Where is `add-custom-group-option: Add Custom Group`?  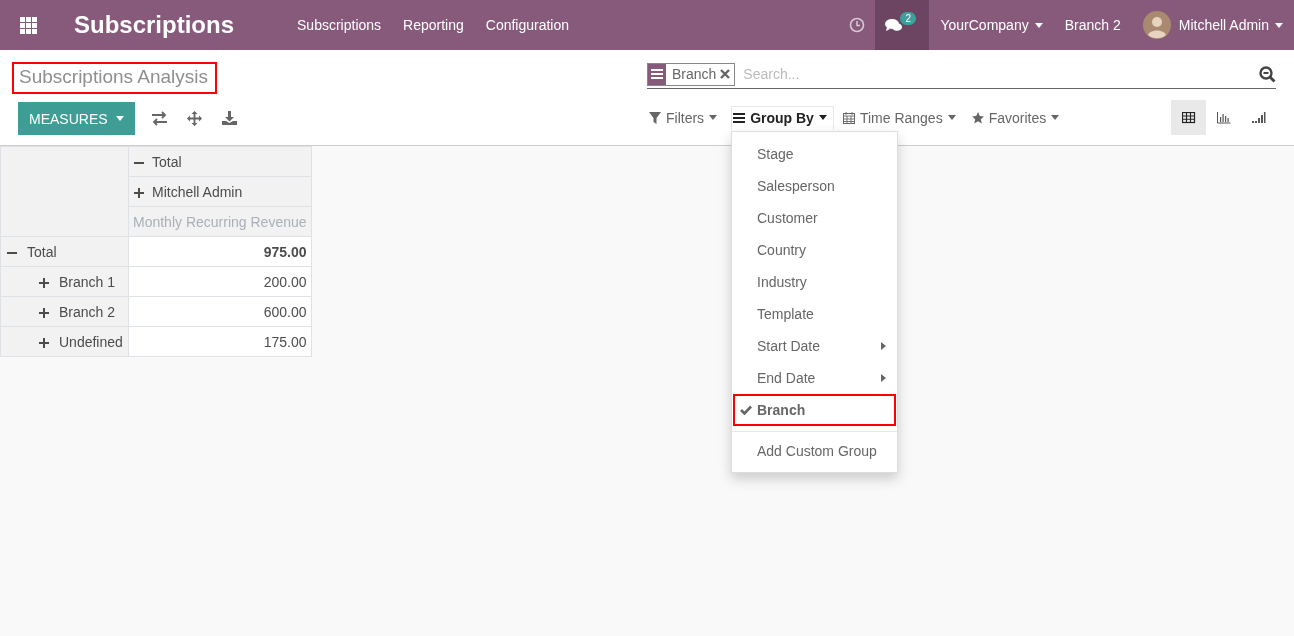
add-custom-group-option: Add Custom Group is located at coordinates (814, 451).